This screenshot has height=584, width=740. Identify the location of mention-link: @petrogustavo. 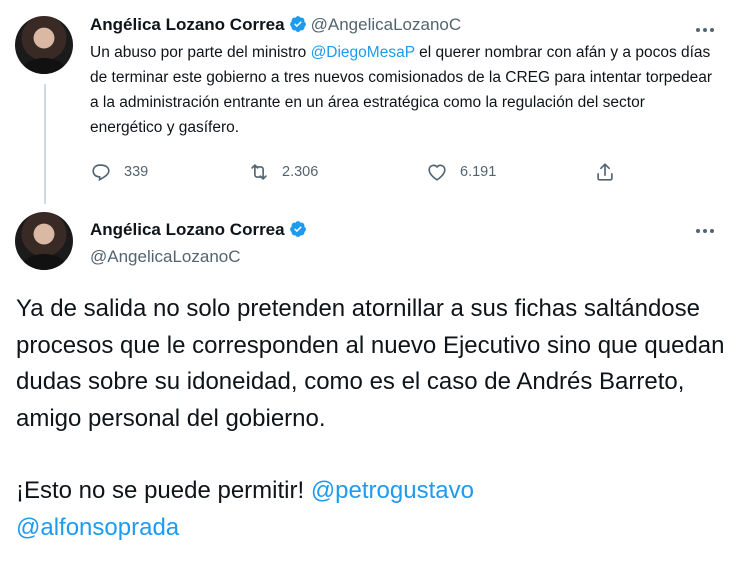
(392, 490).